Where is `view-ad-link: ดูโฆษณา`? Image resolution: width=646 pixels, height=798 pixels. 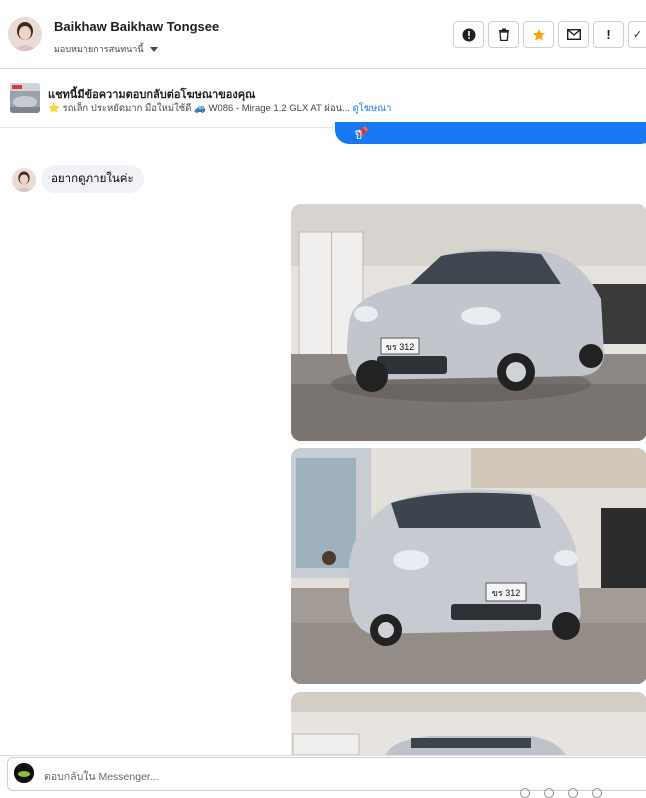 view-ad-link: ดูโฆษณา is located at coordinates (372, 108).